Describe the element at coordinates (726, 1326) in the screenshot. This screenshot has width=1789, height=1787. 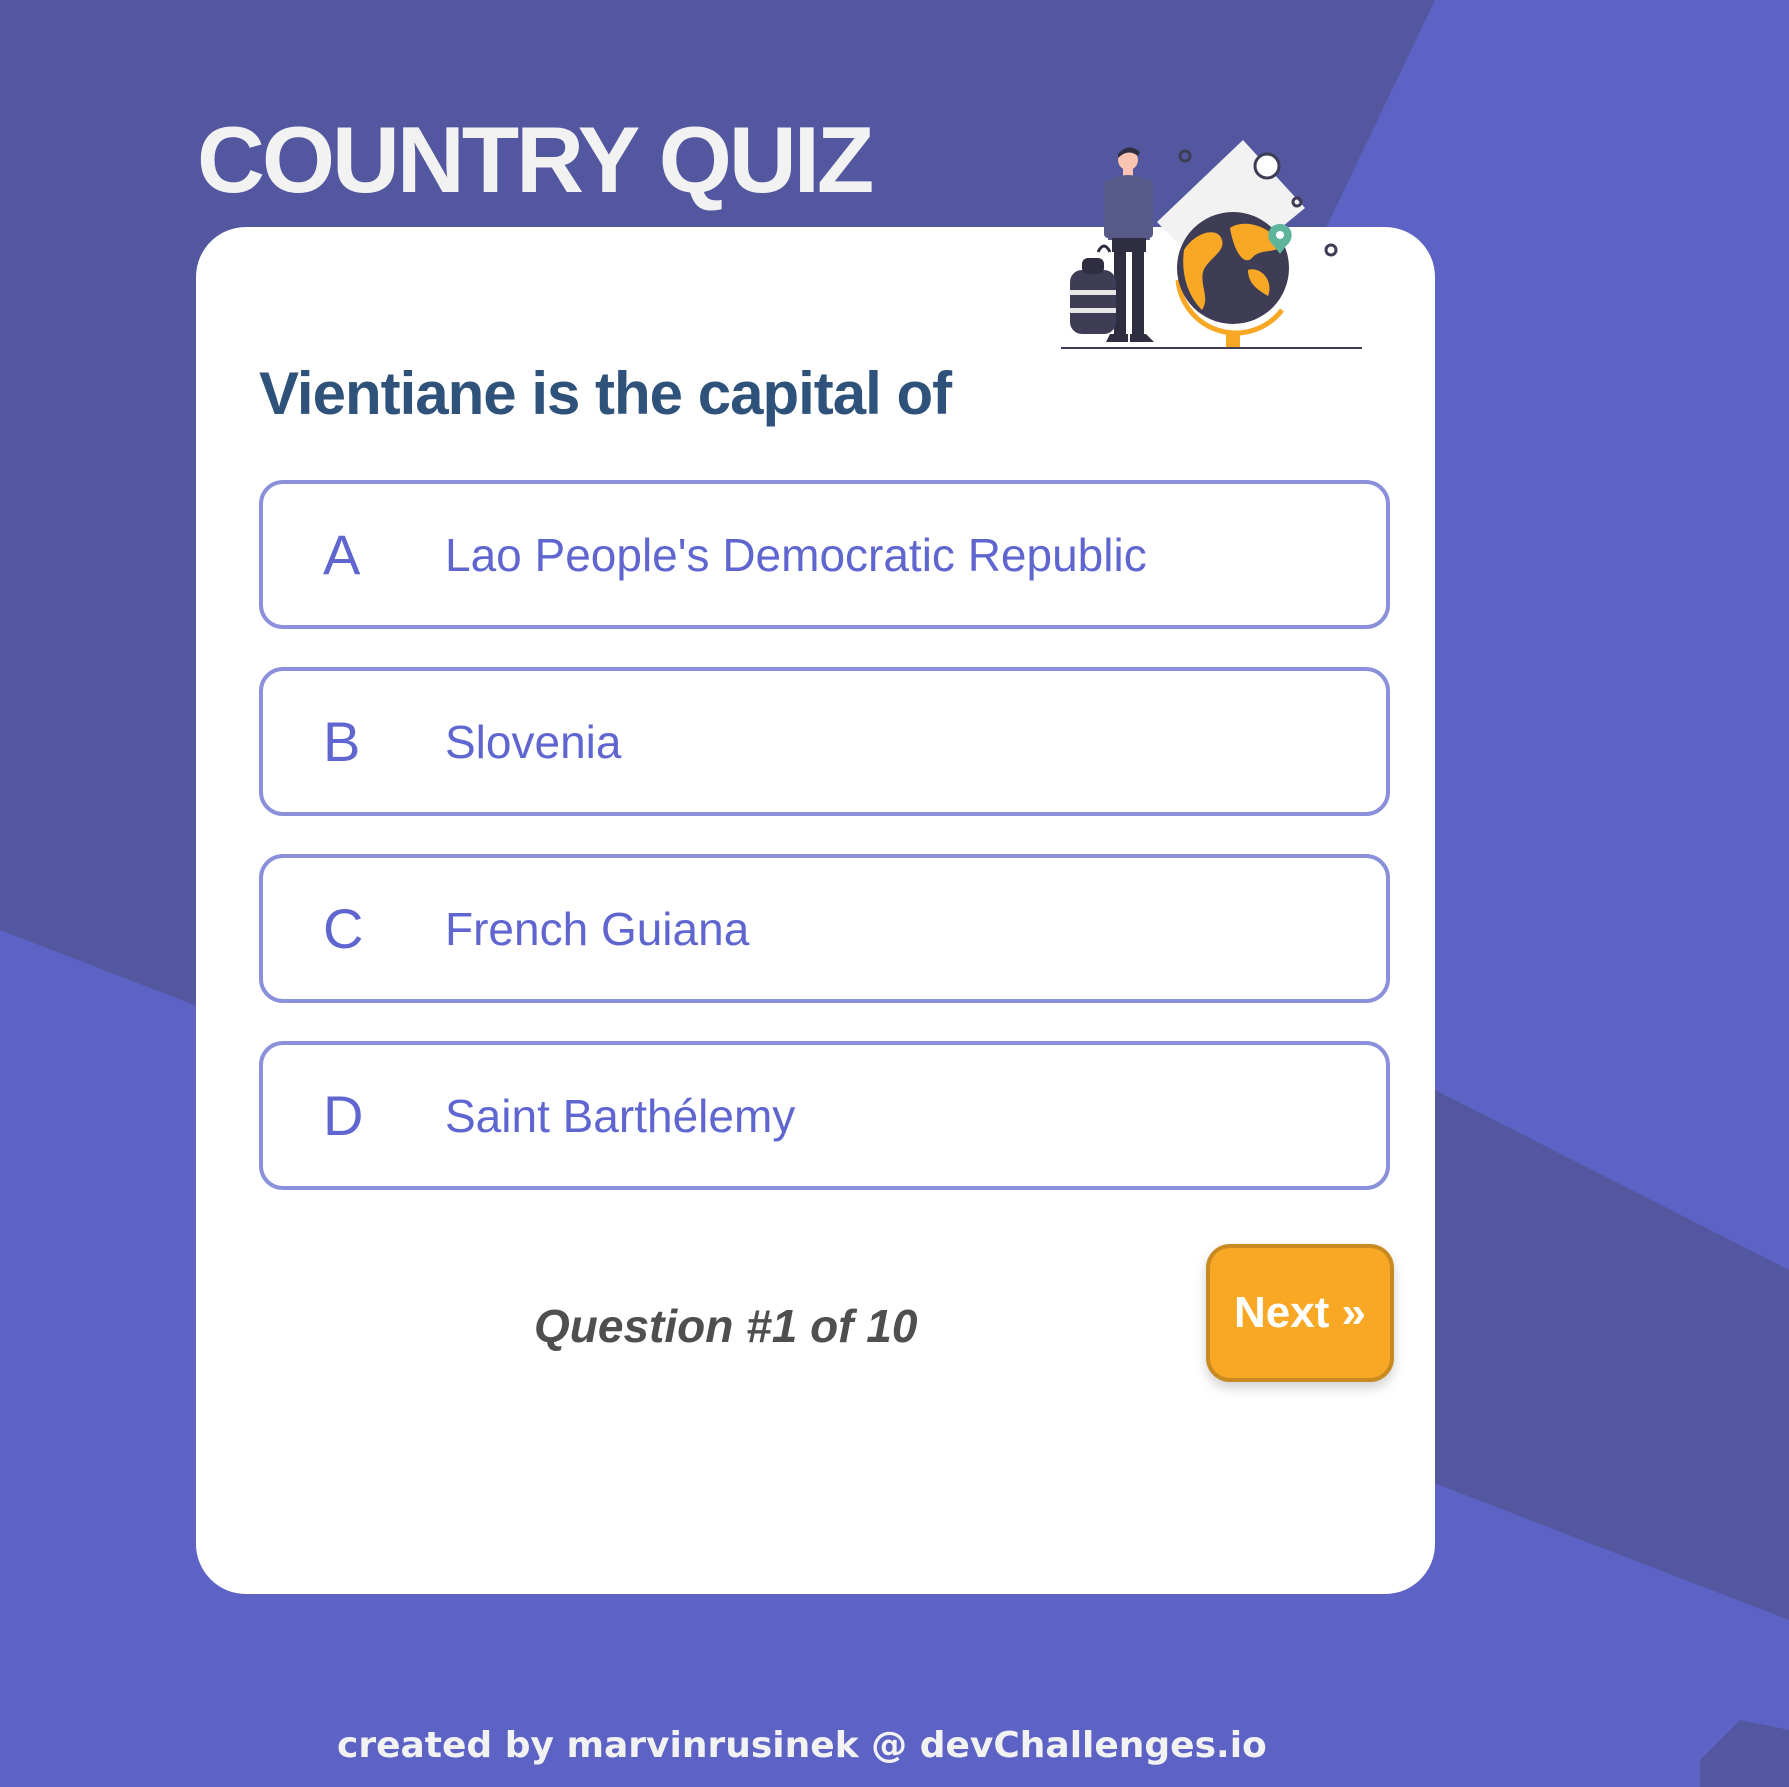
I see `question-progress: Question #1 of 10` at that location.